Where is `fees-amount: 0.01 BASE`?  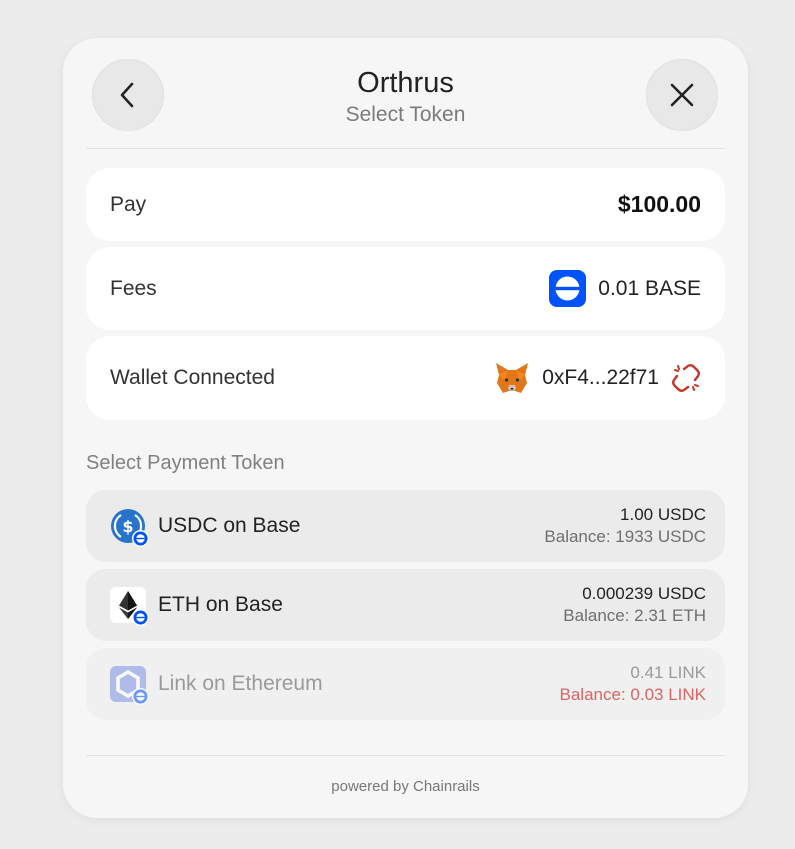
fees-amount: 0.01 BASE is located at coordinates (649, 288).